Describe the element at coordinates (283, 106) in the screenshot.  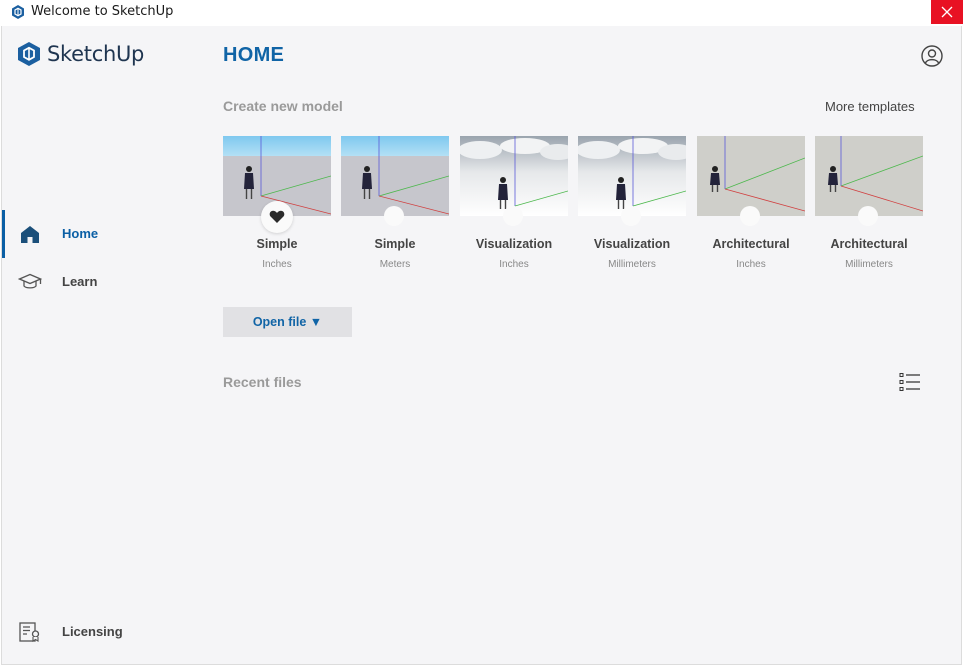
I see `create-new-model-heading: Create new model` at that location.